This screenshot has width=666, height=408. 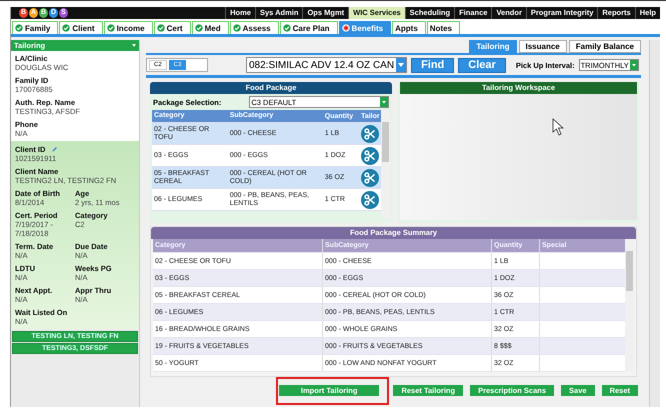 I want to click on tab: Cert, so click(x=172, y=27).